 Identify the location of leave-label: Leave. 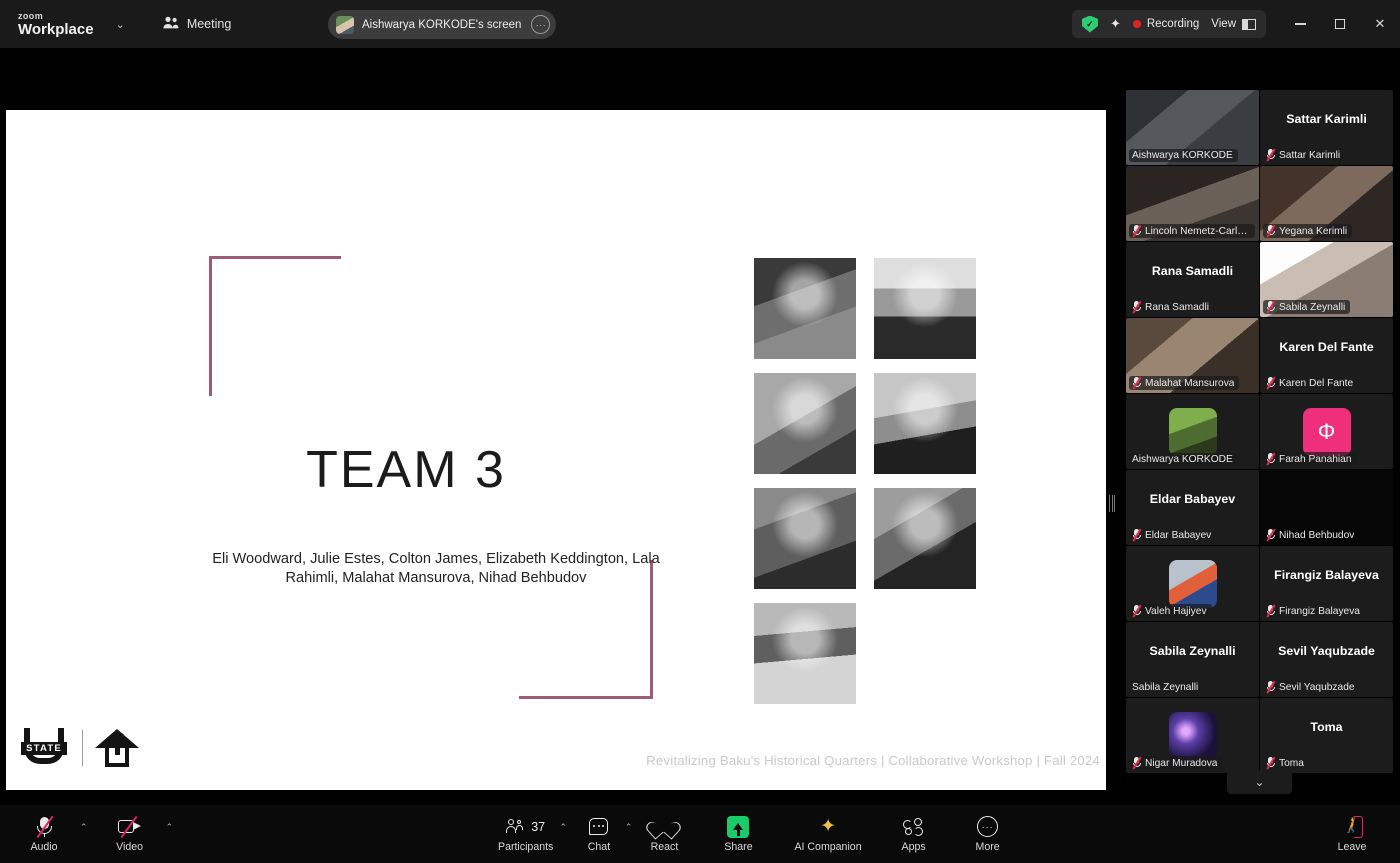
(1352, 846).